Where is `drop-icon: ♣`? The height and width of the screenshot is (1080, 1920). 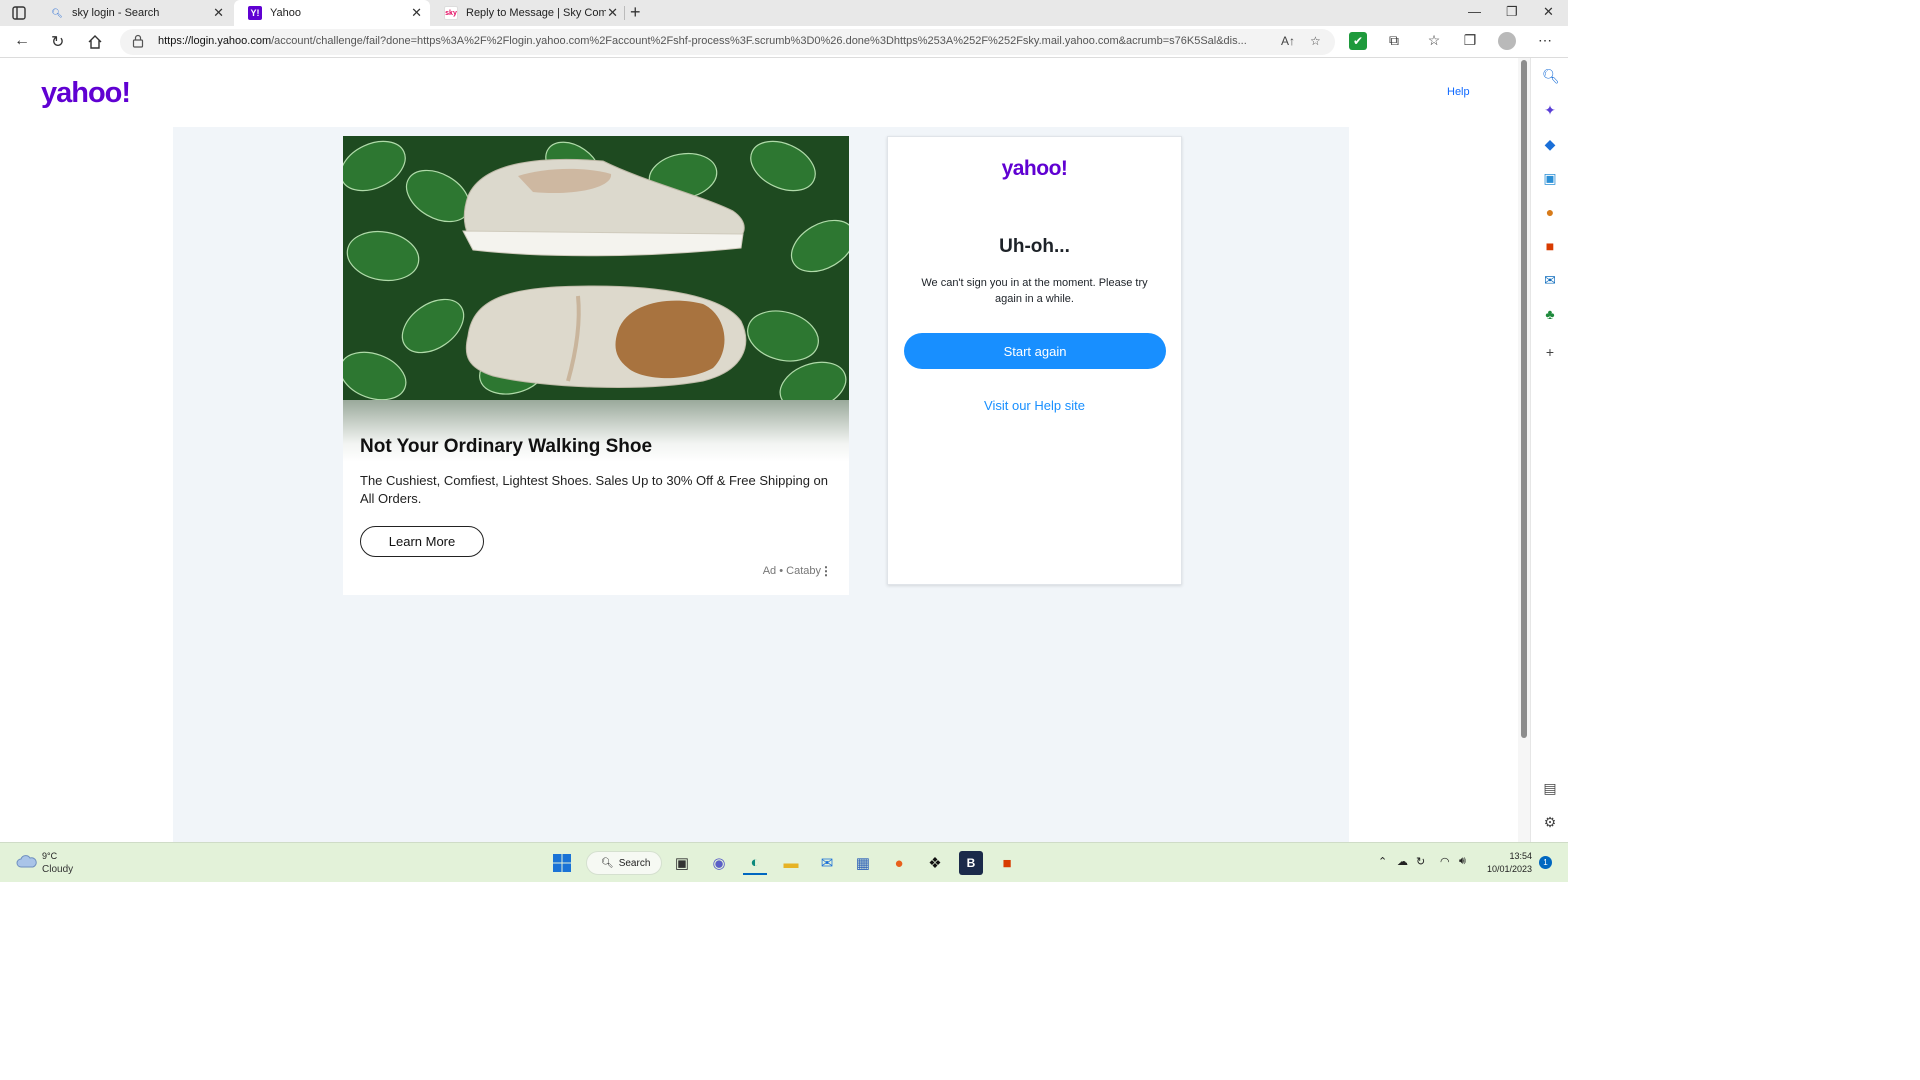
drop-icon: ♣ is located at coordinates (1550, 314).